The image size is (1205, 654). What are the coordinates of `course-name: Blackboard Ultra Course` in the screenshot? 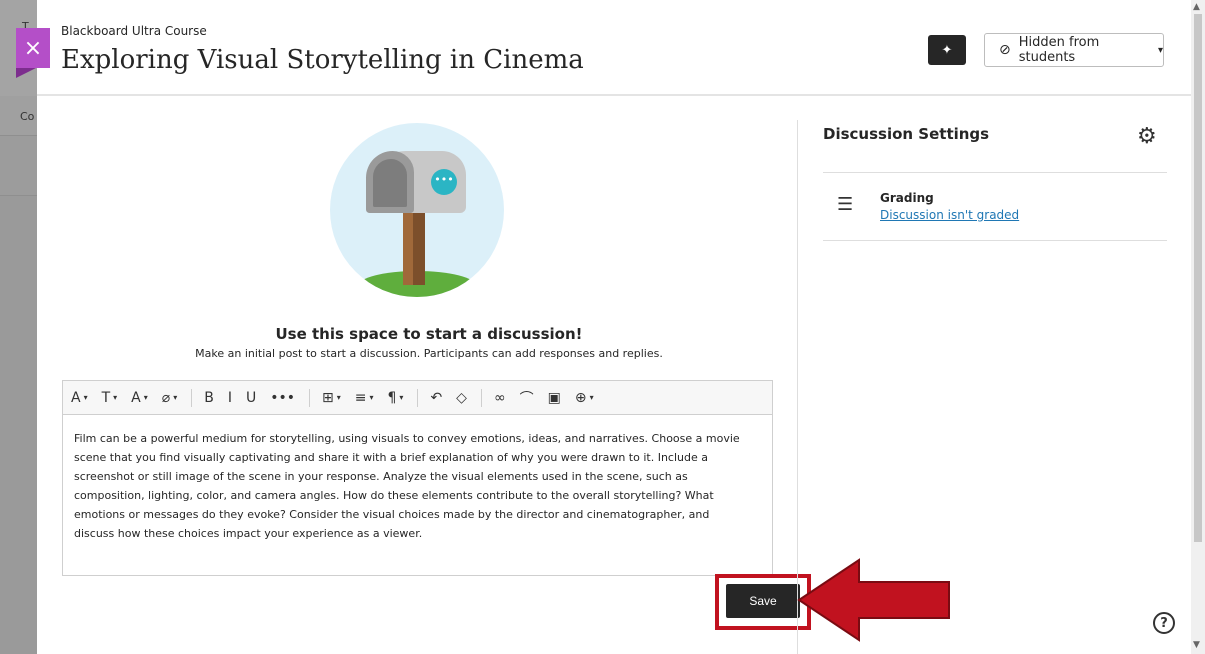 It's located at (134, 31).